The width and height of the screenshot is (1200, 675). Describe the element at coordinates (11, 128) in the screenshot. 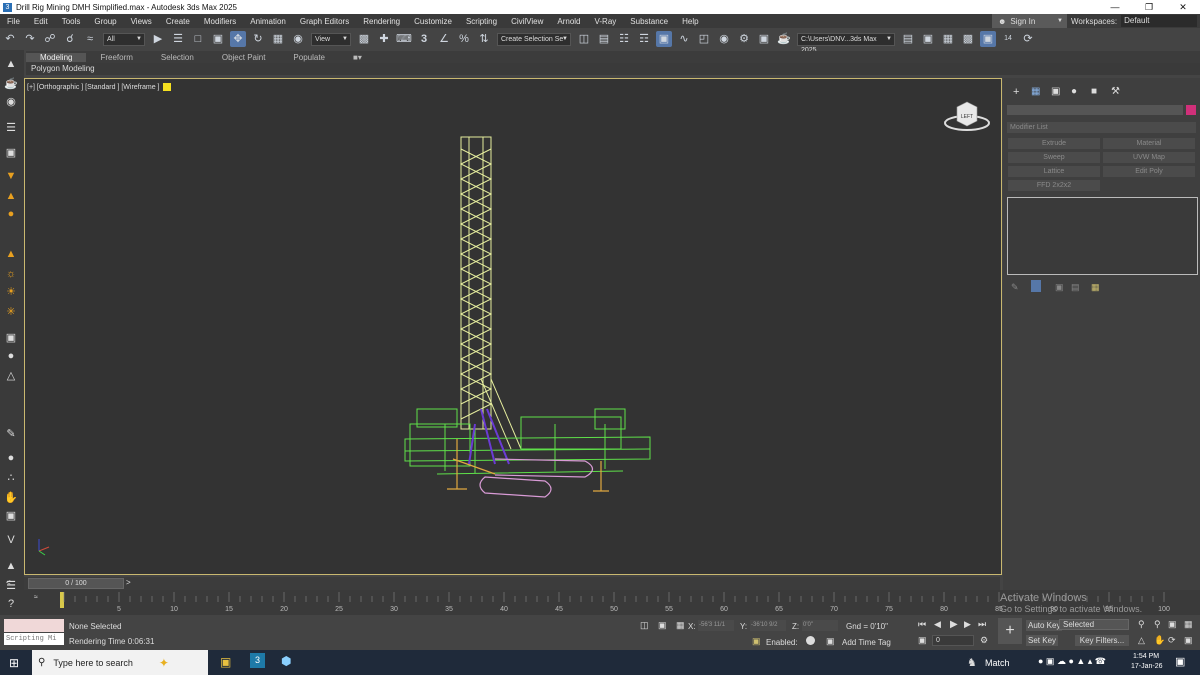

I see `layers-icon: ☰` at that location.